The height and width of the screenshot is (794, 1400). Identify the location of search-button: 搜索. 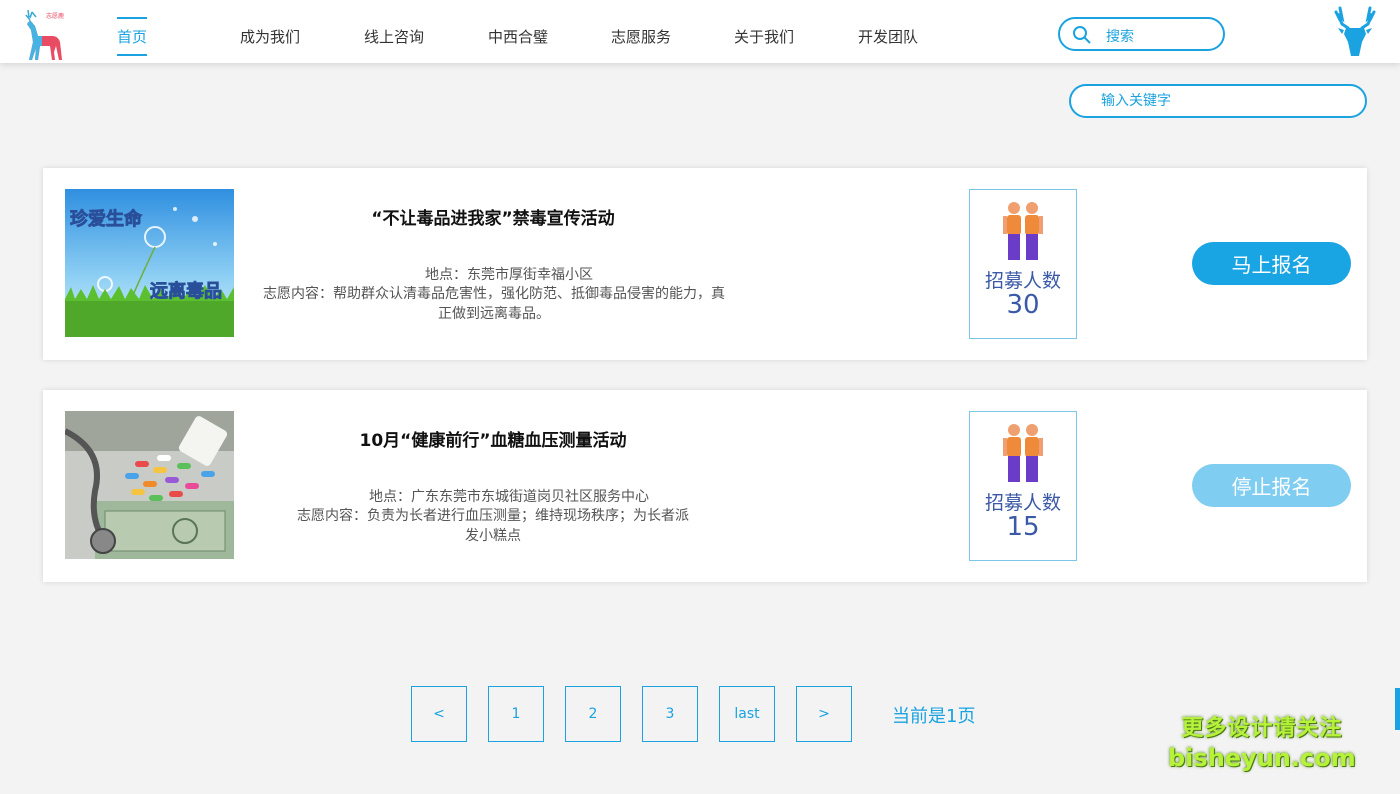
(1141, 34).